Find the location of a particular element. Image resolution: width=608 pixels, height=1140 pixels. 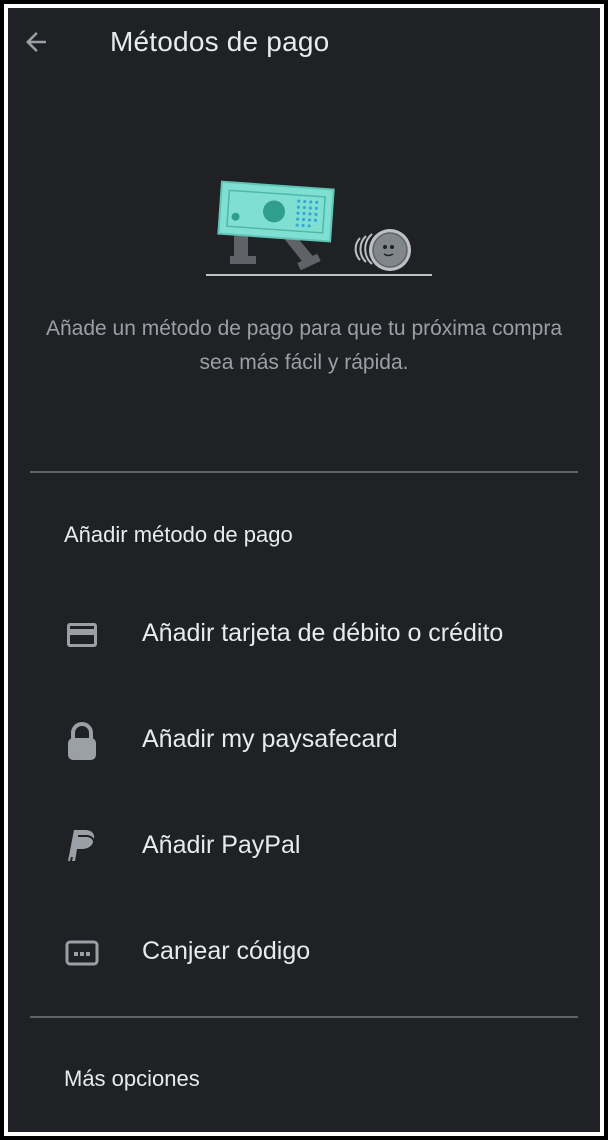

add-paypal-option: Añadir PayPal is located at coordinates (304, 846).